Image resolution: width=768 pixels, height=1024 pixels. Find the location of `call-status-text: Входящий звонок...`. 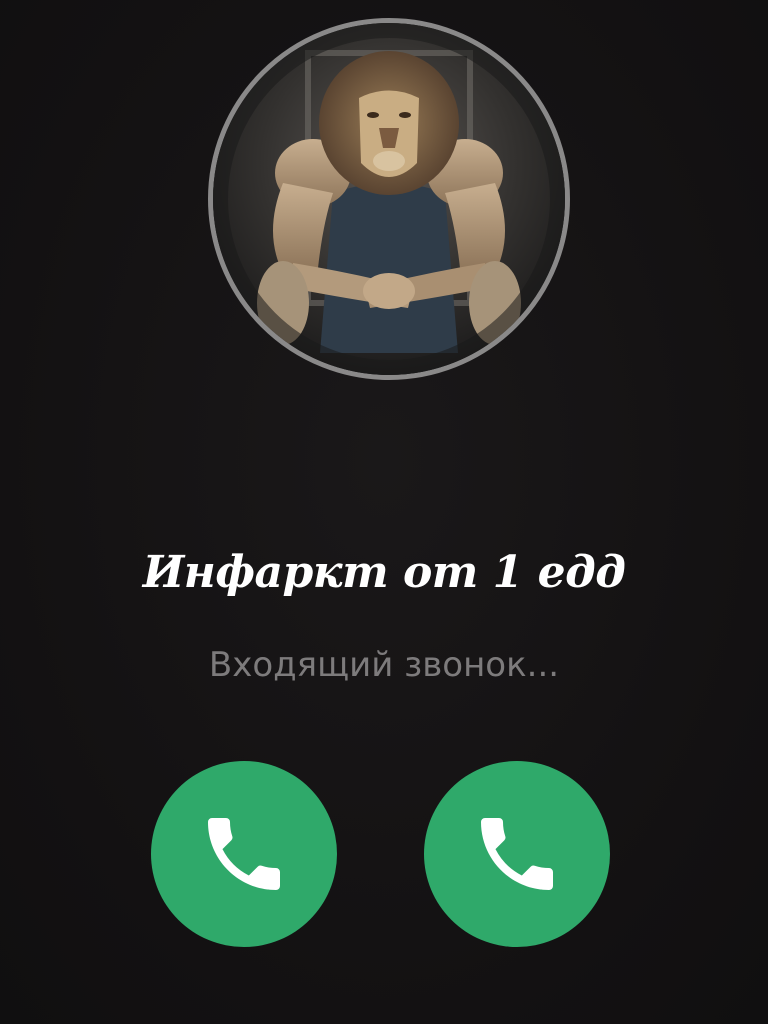

call-status-text: Входящий звонок... is located at coordinates (384, 665).